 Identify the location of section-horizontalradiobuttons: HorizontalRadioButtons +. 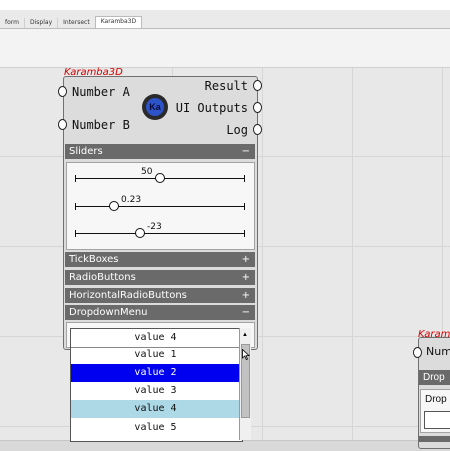
(160, 295).